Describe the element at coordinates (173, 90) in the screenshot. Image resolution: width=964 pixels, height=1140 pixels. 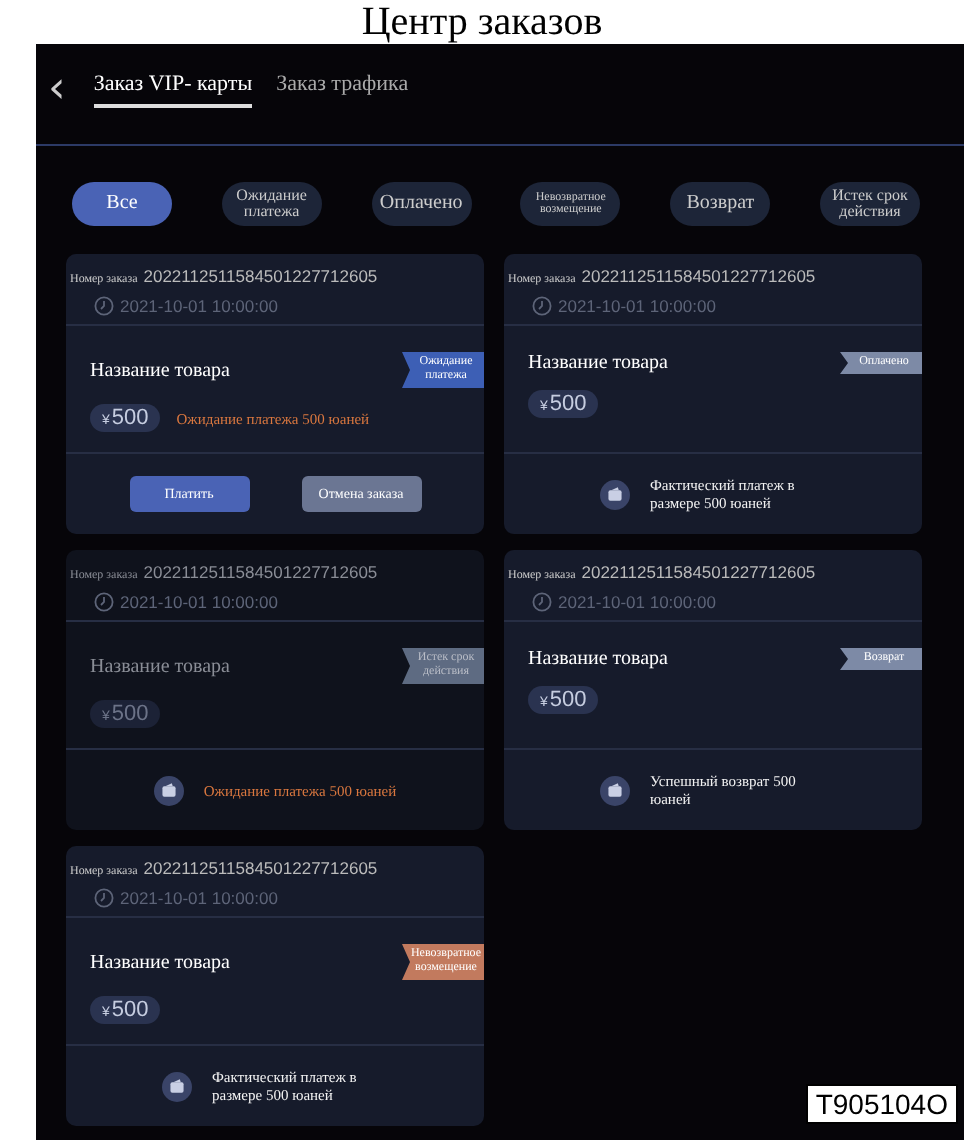
I see `tab: Заказ VIP- карты` at that location.